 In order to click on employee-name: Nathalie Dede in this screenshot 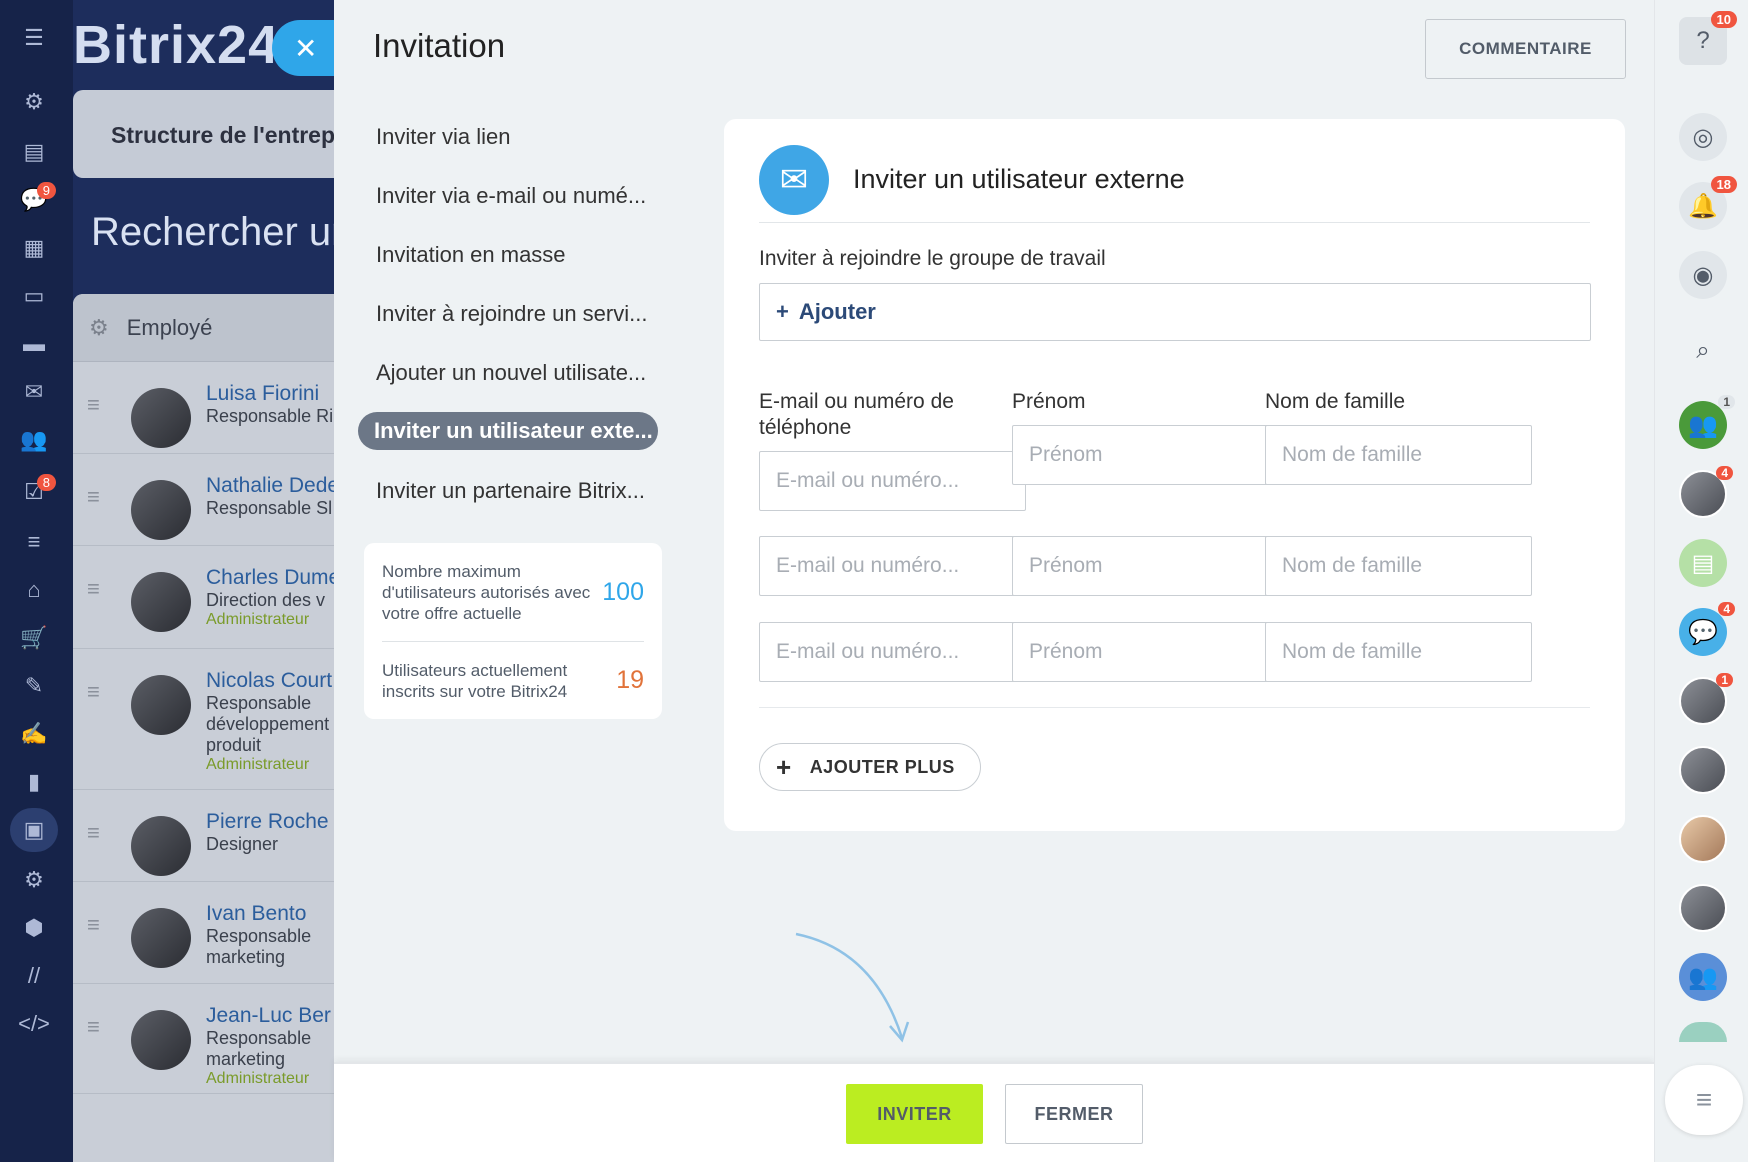, I will do `click(279, 486)`.